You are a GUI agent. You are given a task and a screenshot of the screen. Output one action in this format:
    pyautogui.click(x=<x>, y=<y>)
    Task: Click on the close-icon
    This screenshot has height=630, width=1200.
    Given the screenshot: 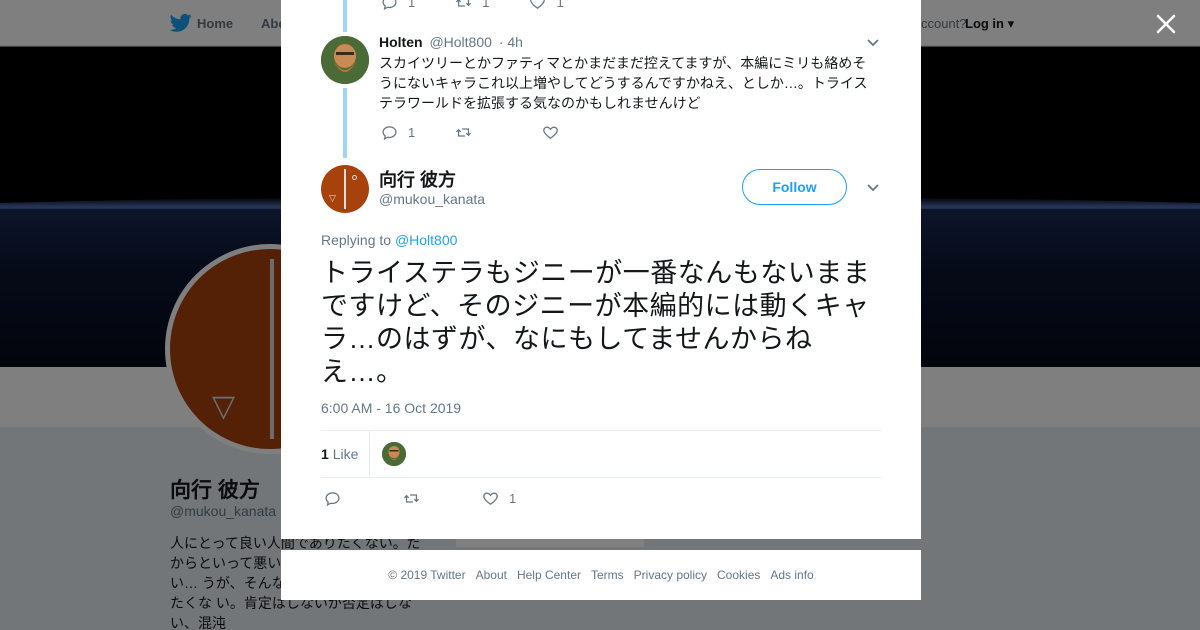 What is the action you would take?
    pyautogui.click(x=1166, y=24)
    